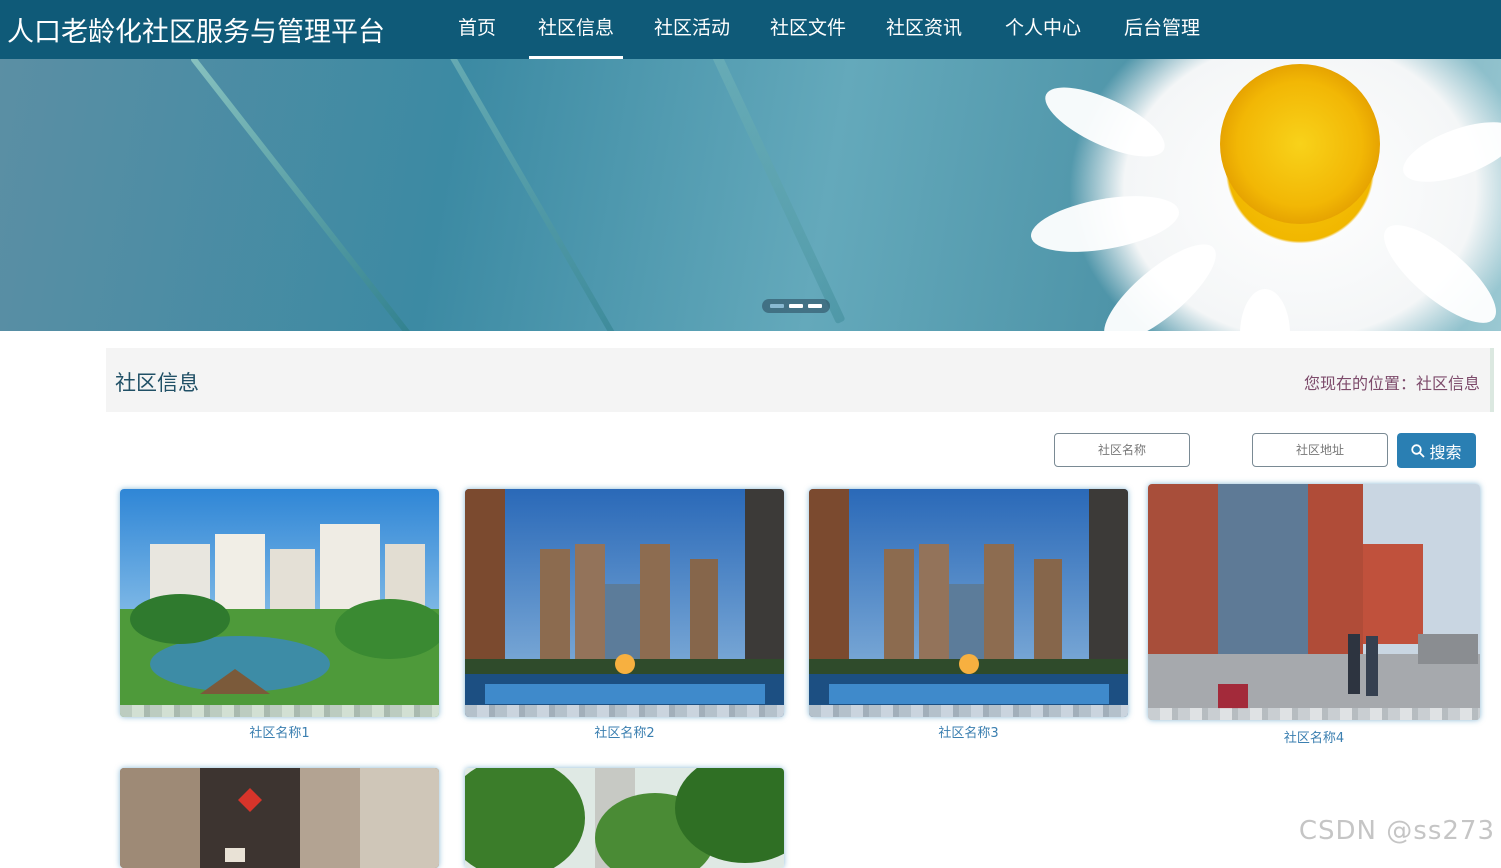  What do you see at coordinates (1122, 450) in the screenshot?
I see `community-name-input` at bounding box center [1122, 450].